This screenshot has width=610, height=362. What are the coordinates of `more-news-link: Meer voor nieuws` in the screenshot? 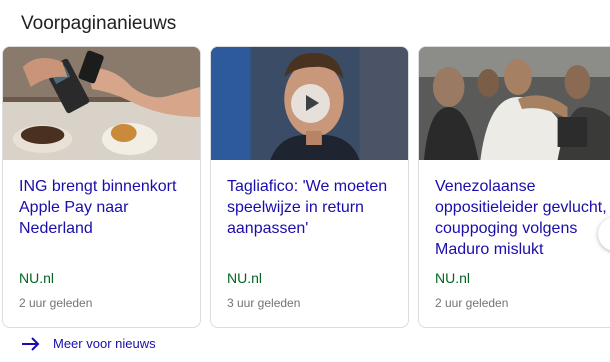 It's located at (88, 344).